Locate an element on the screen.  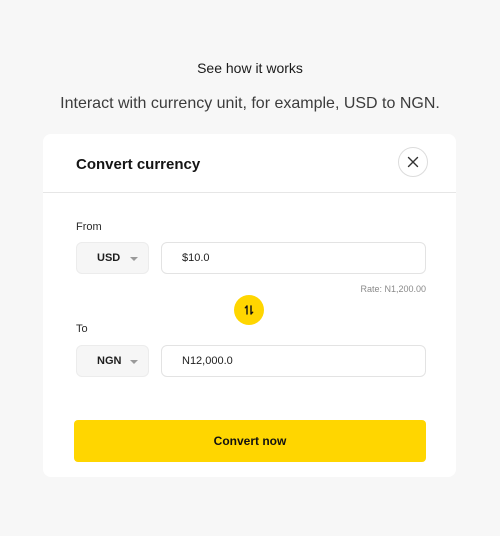
swap-currencies-button is located at coordinates (249, 310).